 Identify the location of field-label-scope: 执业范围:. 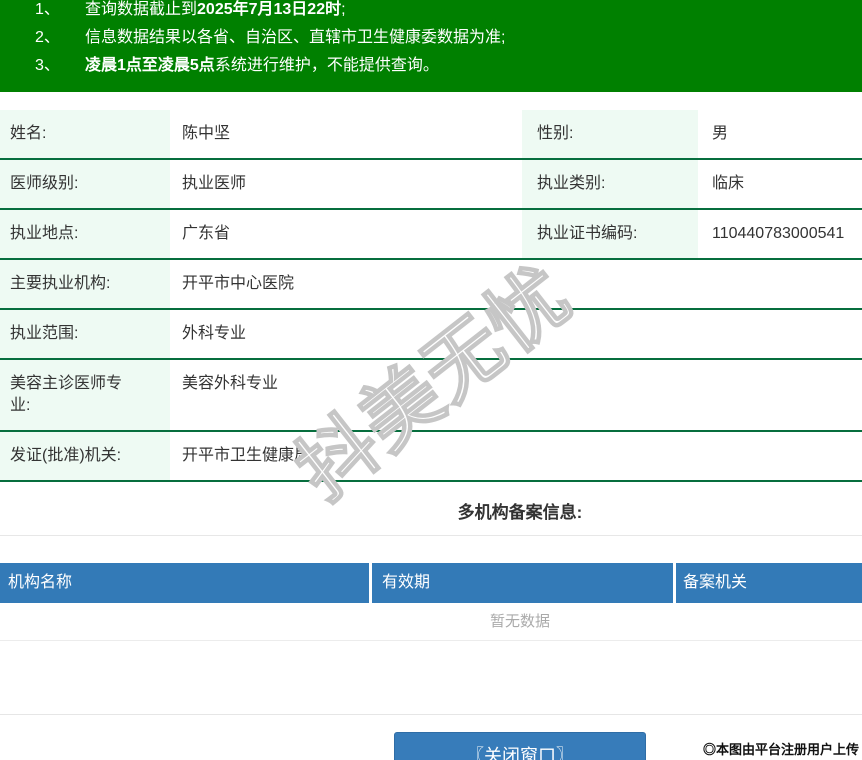
(85, 334).